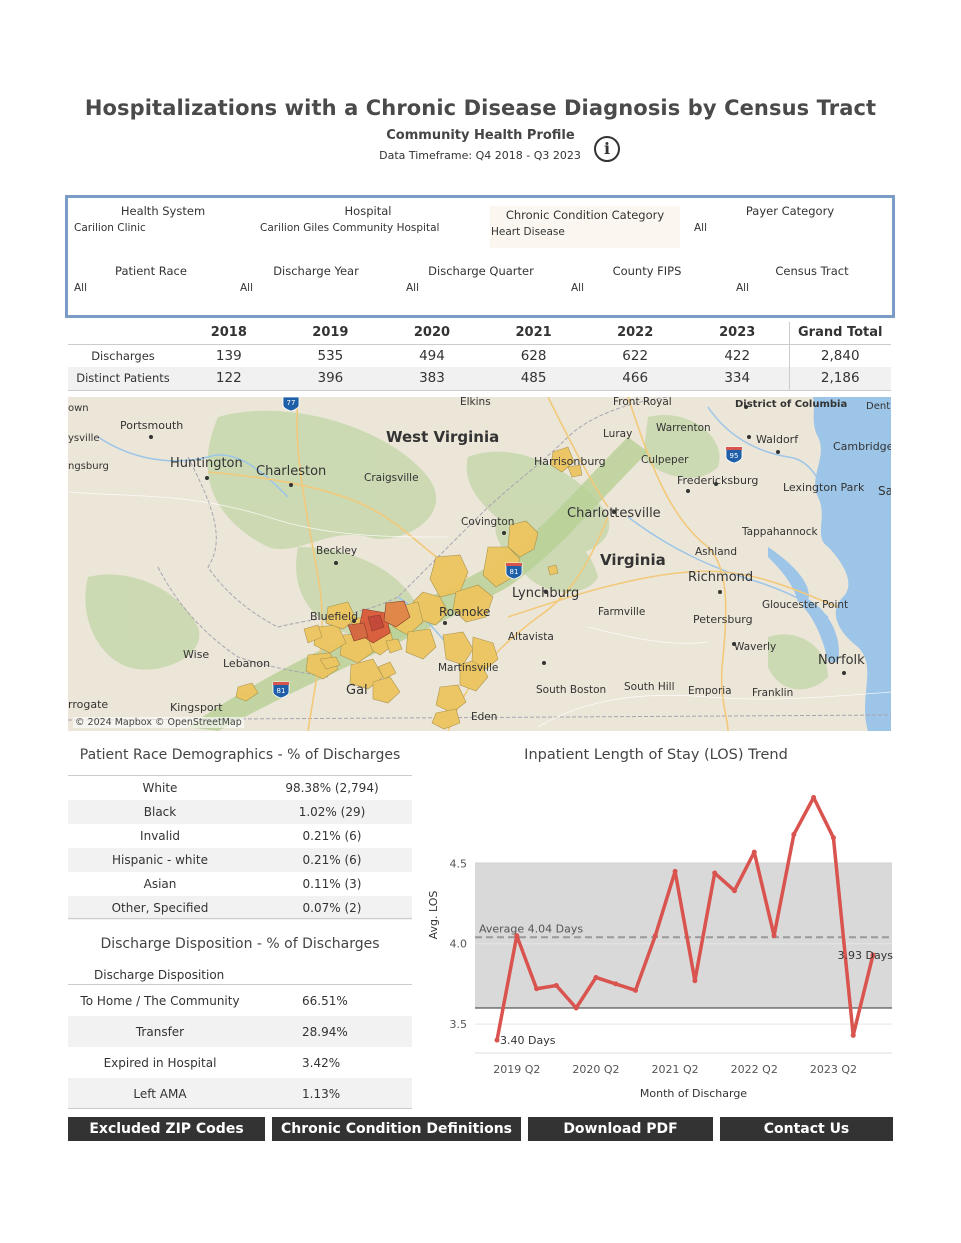 This screenshot has width=961, height=1243. Describe the element at coordinates (325, 1000) in the screenshot. I see `disposition-value: 66.51%` at that location.